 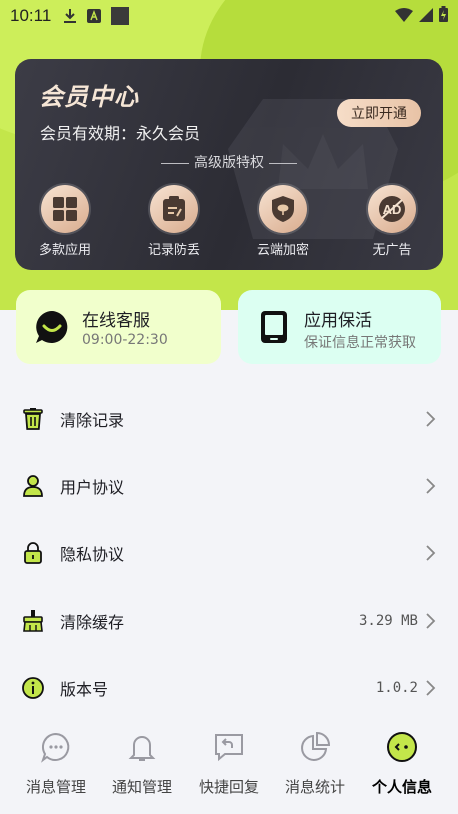 I want to click on download-icon, so click(x=70, y=16).